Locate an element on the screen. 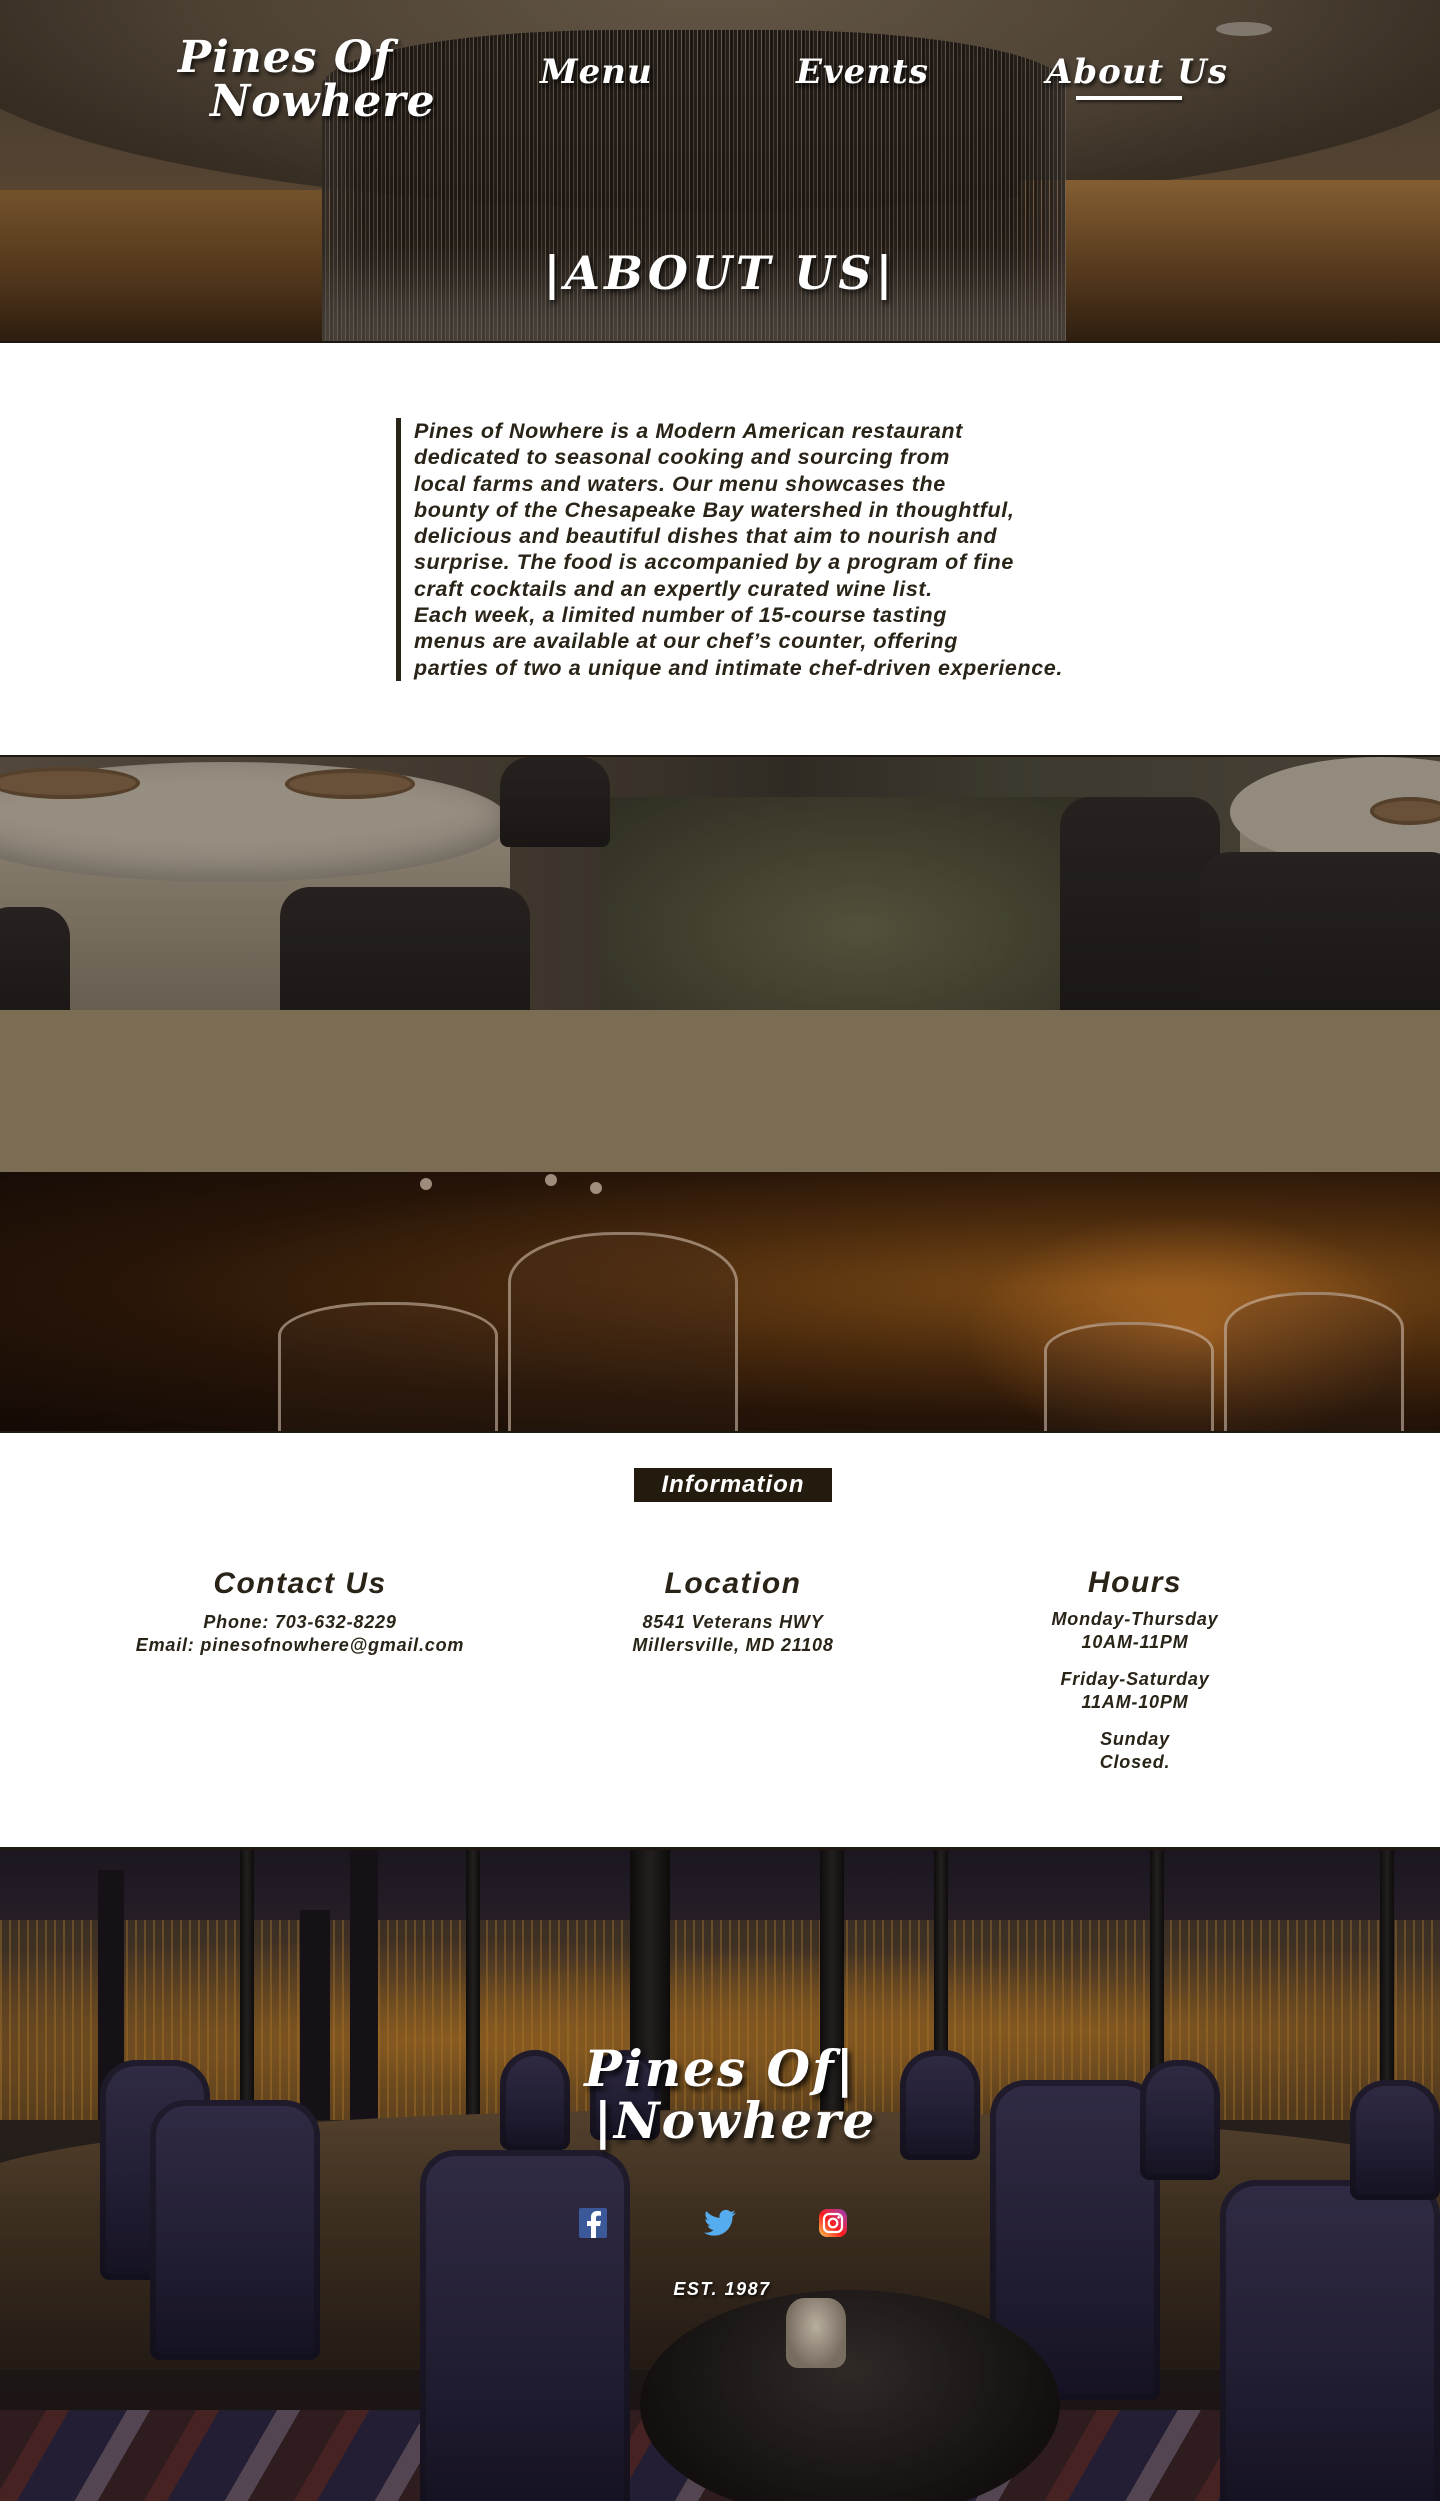 The width and height of the screenshot is (1440, 2501). hours-time: 10AM-11PM is located at coordinates (1135, 1642).